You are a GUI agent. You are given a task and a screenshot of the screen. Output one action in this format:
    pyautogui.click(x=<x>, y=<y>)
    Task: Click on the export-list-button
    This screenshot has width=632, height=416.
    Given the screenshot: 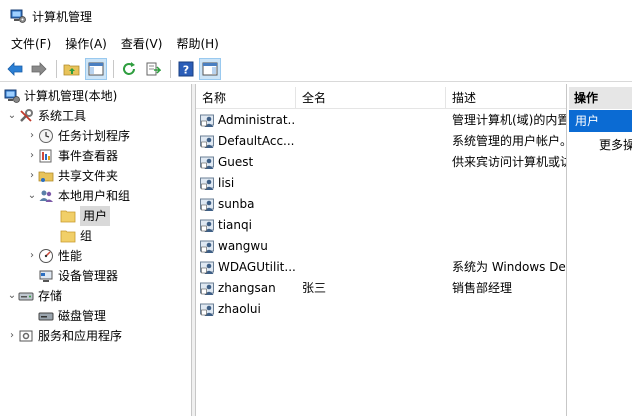 What is the action you would take?
    pyautogui.click(x=153, y=69)
    